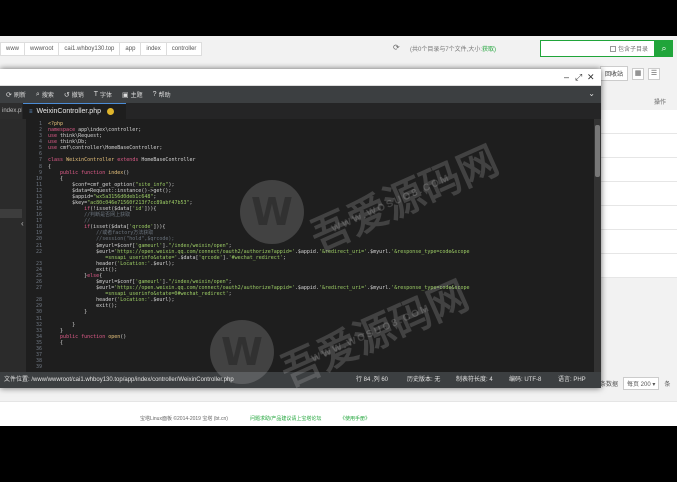  I want to click on scrollbar, so click(597, 245).